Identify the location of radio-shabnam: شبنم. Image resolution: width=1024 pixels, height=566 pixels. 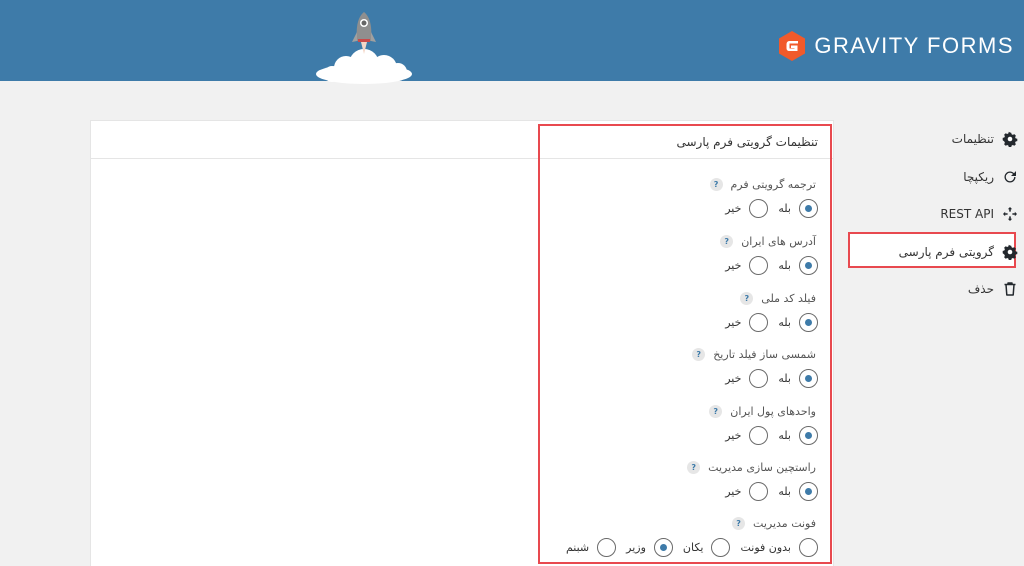
(591, 547).